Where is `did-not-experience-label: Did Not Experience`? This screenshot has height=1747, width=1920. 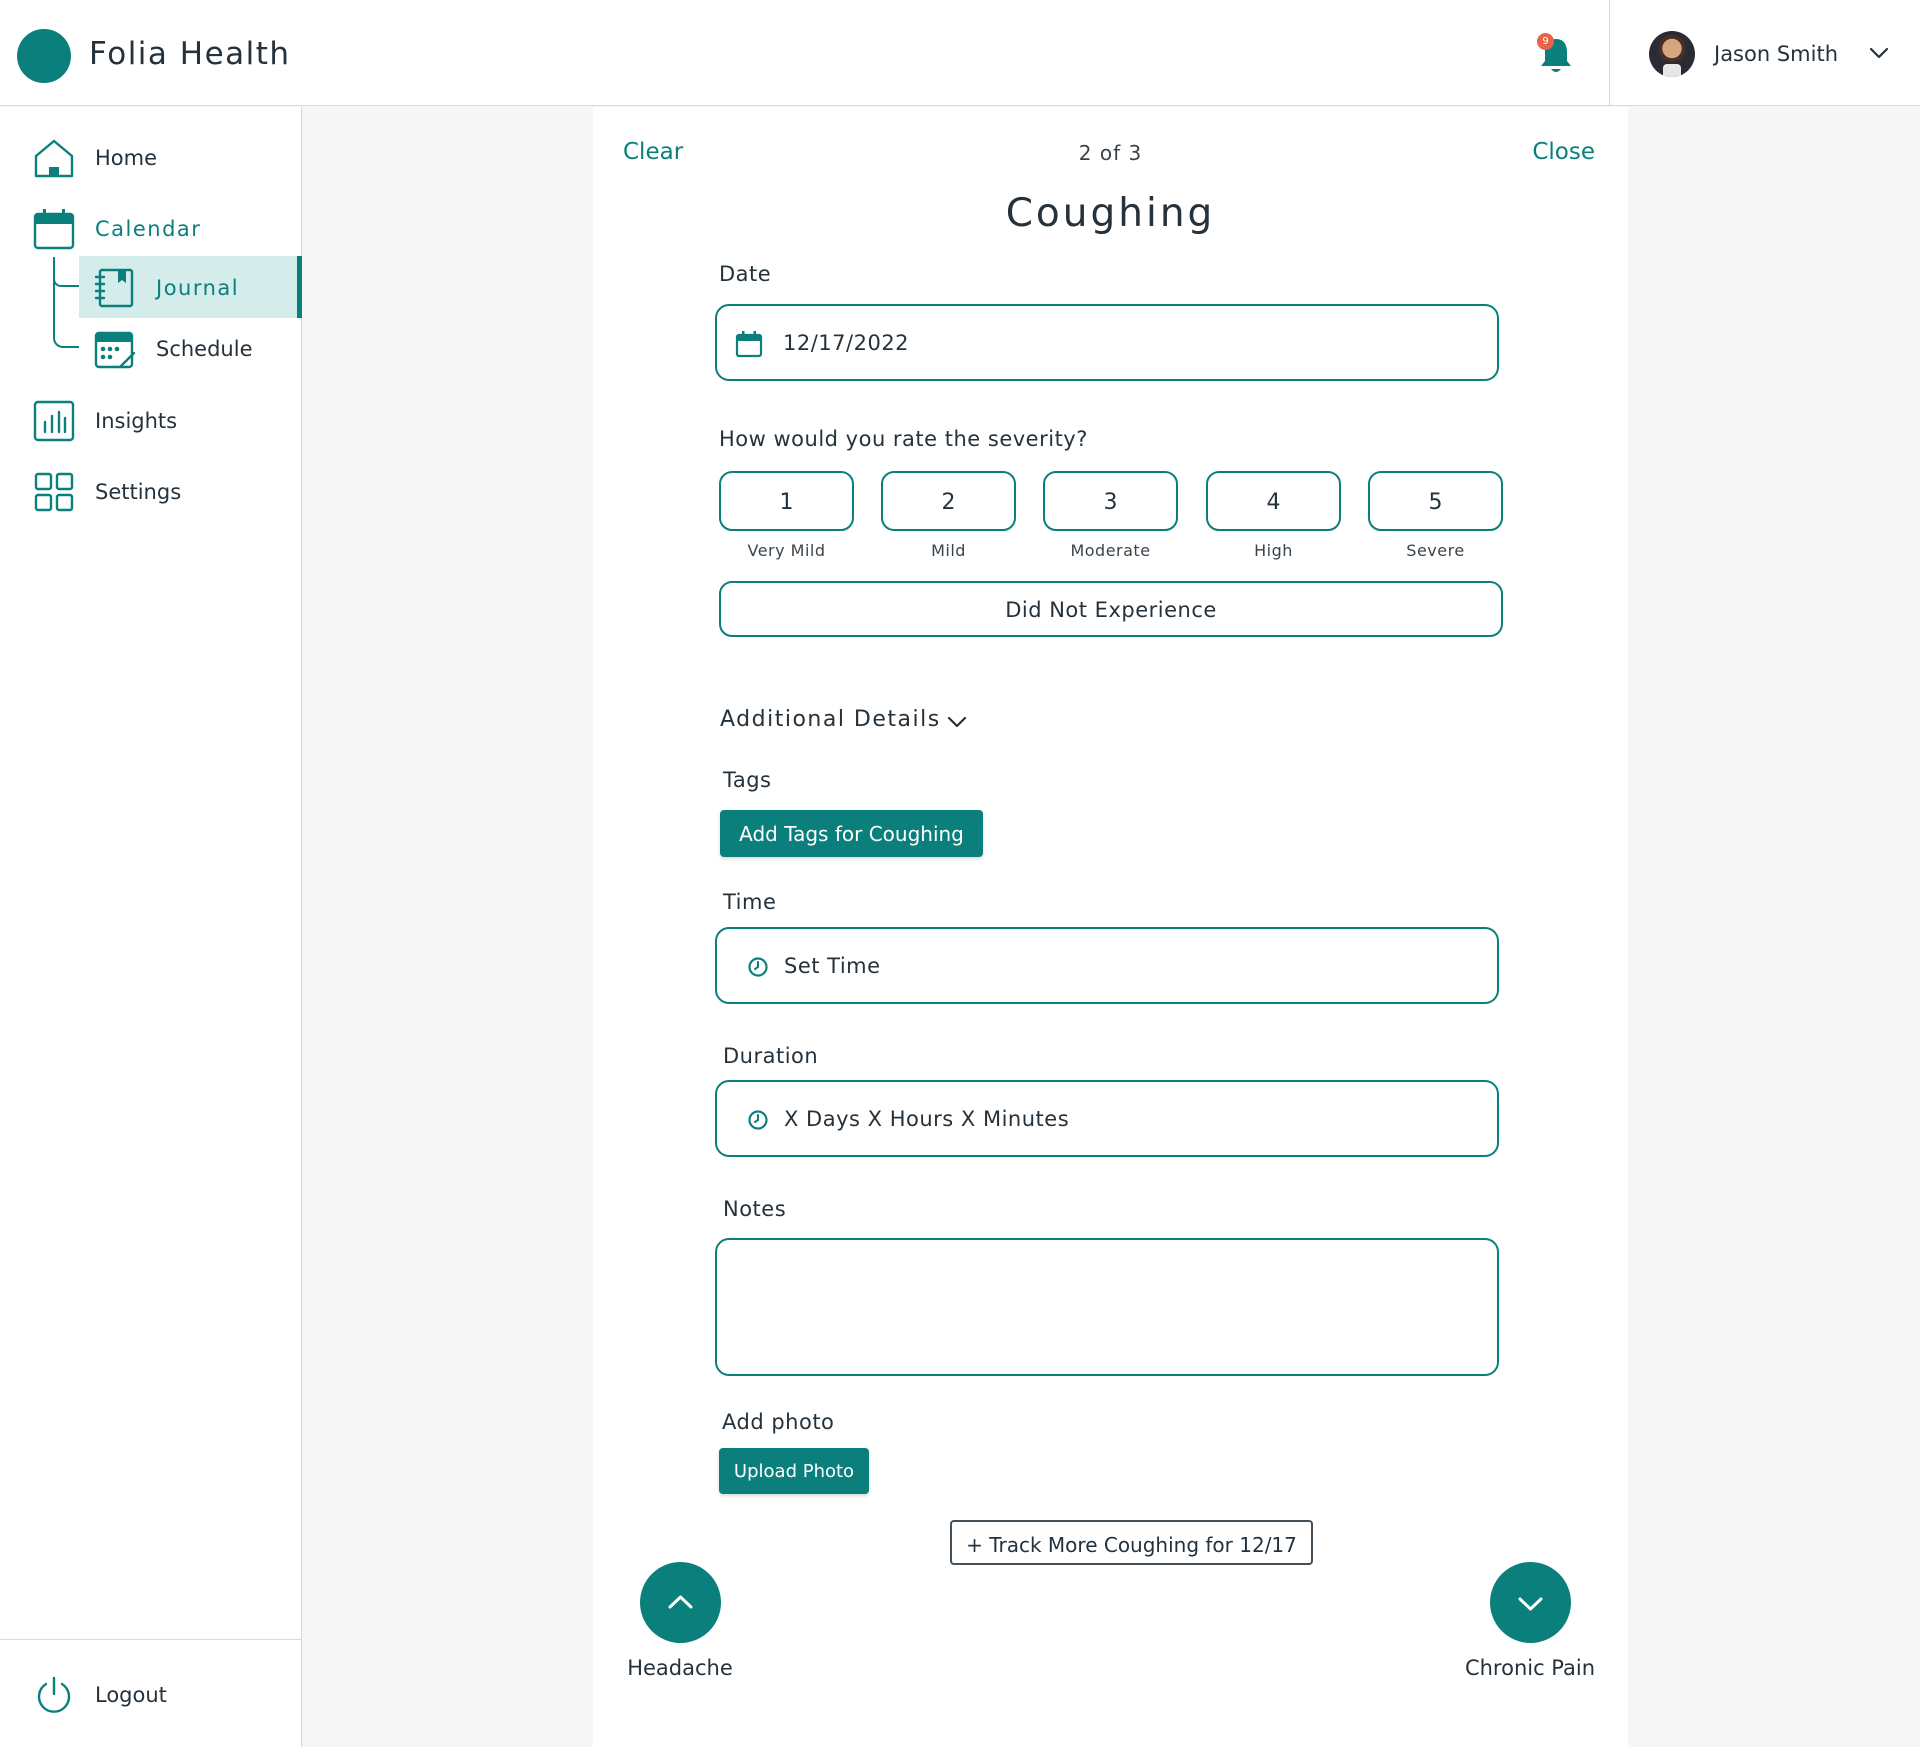 did-not-experience-label: Did Not Experience is located at coordinates (1111, 610).